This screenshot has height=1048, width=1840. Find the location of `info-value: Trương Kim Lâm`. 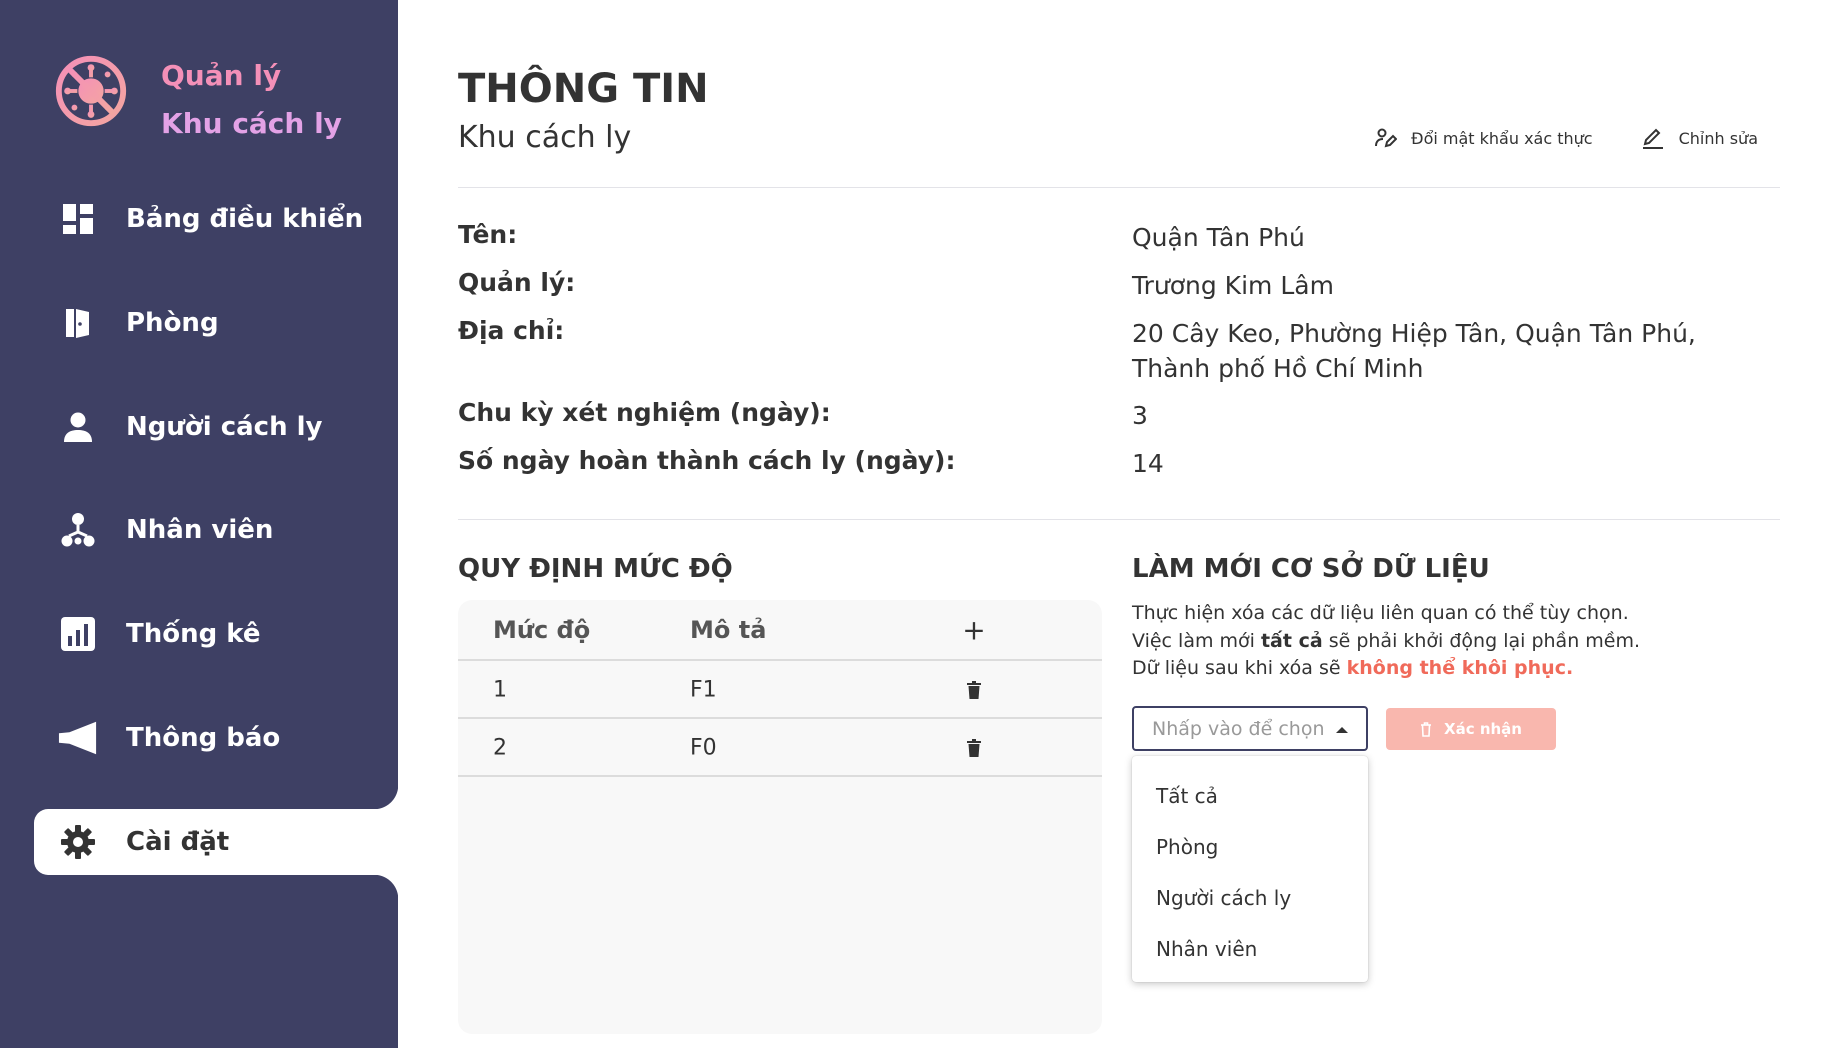

info-value: Trương Kim Lâm is located at coordinates (1233, 285).